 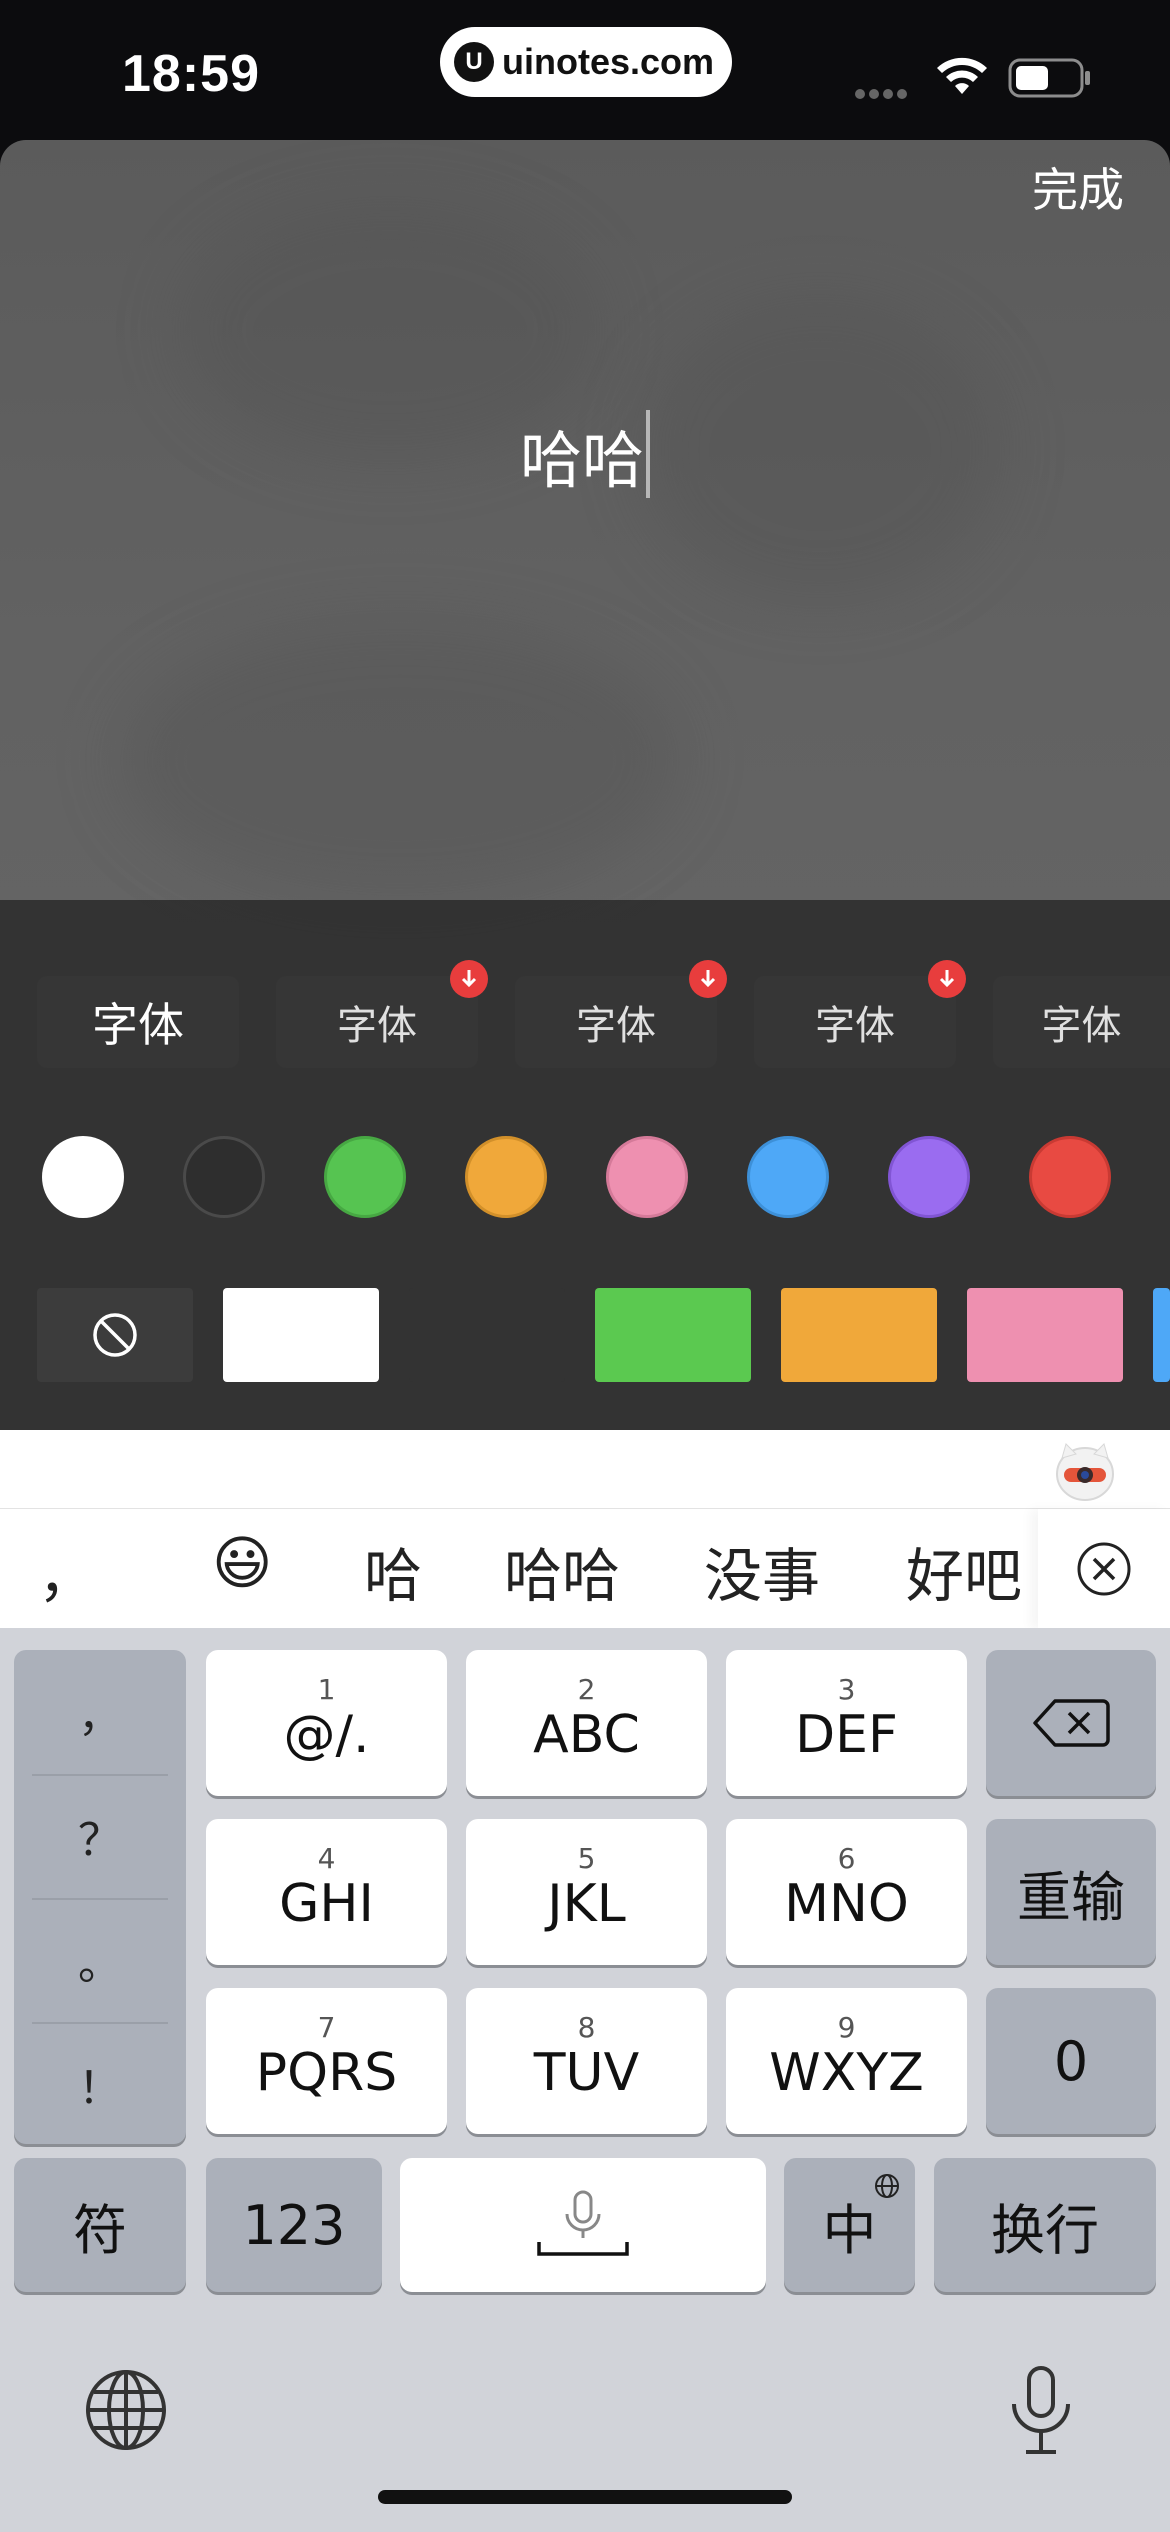 I want to click on punct-key: 。, so click(x=100, y=1960).